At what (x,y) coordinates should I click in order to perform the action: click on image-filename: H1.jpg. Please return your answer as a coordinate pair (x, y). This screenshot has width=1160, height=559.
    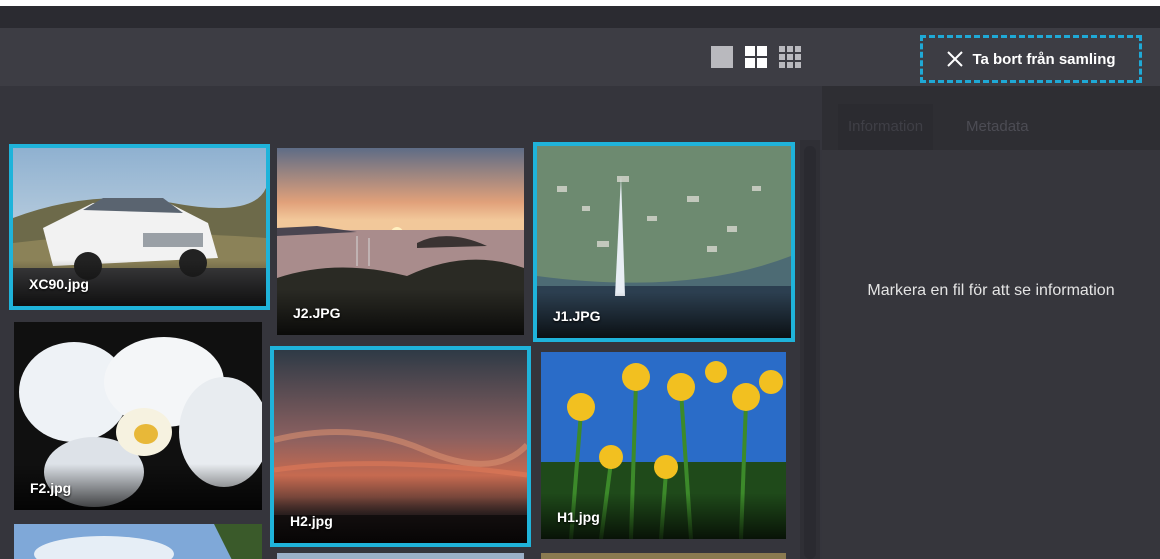
    Looking at the image, I should click on (578, 517).